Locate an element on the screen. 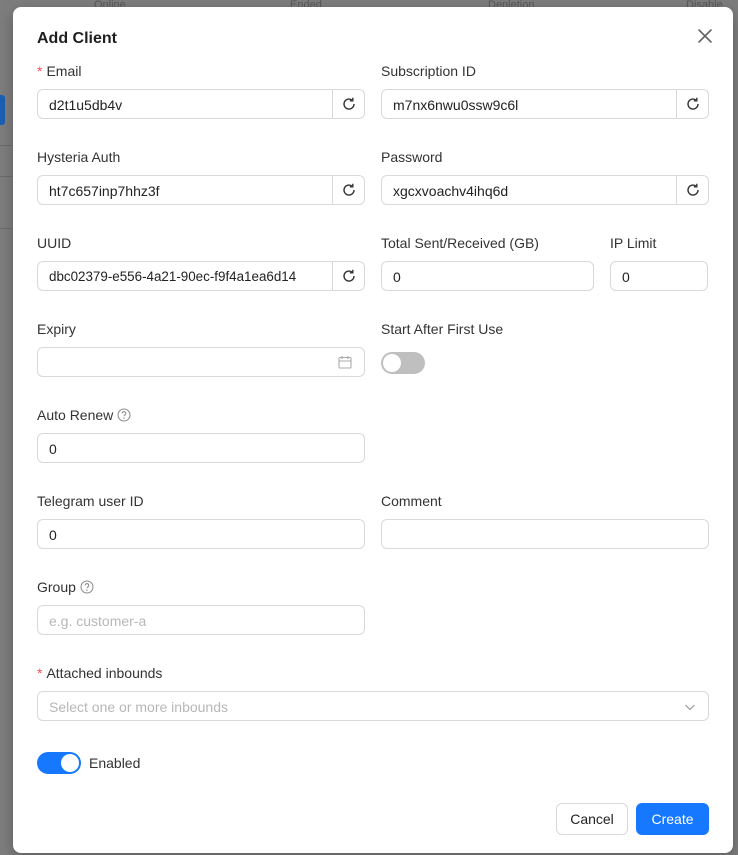 The image size is (738, 855). total-traffic-value: 0 is located at coordinates (397, 277).